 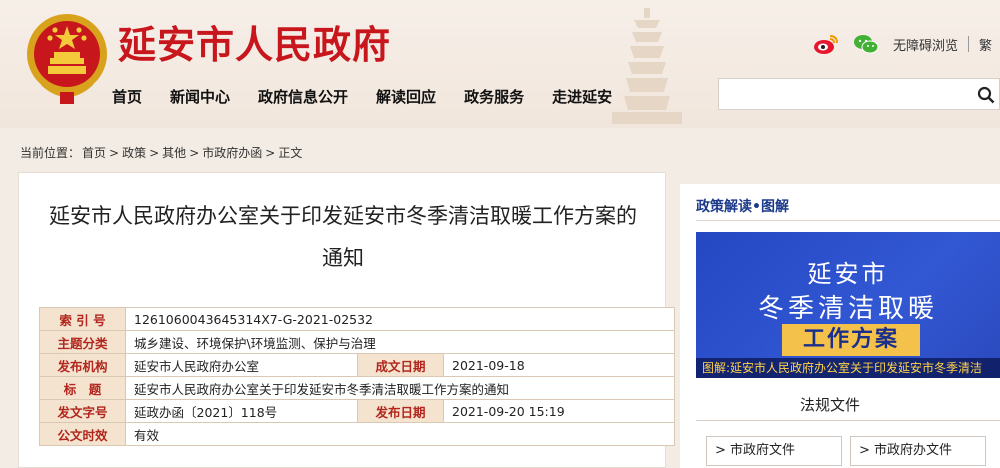 I want to click on meta-value-index: 1261060043645314X7-G-2021-02532, so click(x=400, y=319).